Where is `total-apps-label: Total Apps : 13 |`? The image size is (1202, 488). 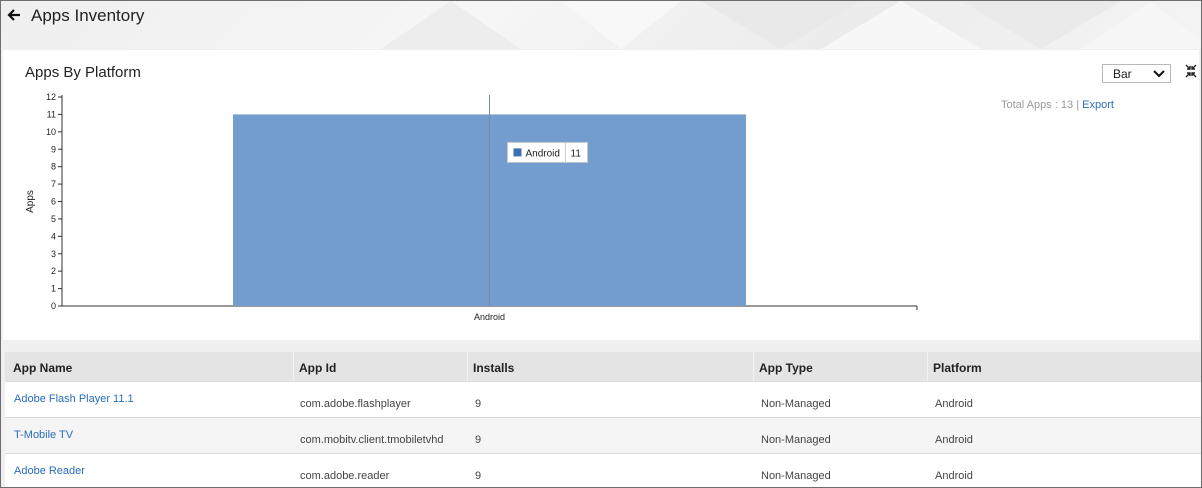
total-apps-label: Total Apps : 13 | is located at coordinates (1040, 105).